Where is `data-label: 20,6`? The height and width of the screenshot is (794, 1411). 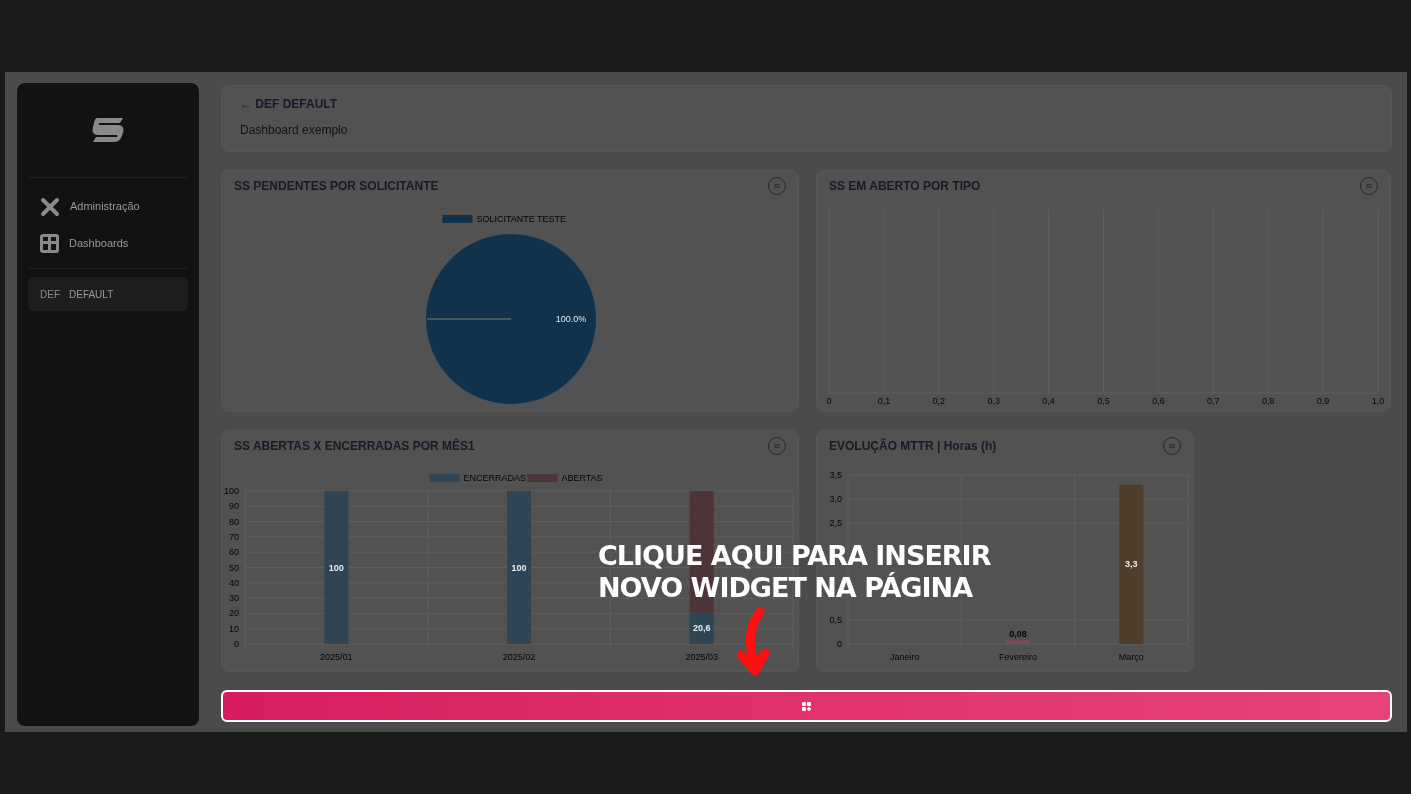 data-label: 20,6 is located at coordinates (701, 628).